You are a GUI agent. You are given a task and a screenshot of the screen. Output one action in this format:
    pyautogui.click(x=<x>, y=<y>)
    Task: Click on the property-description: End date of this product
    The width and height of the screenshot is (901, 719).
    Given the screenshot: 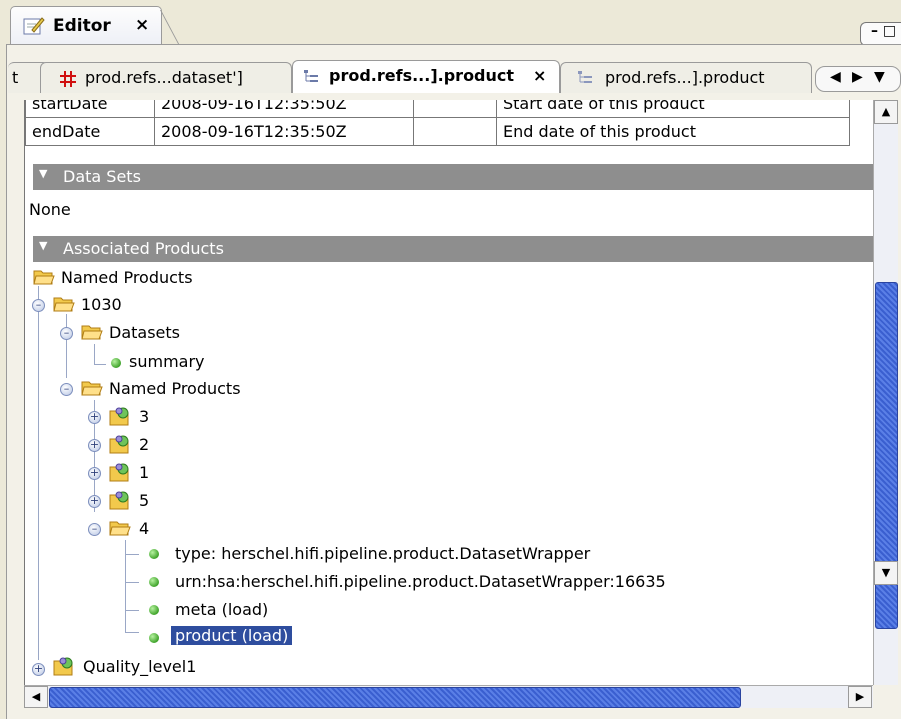 What is the action you would take?
    pyautogui.click(x=673, y=131)
    